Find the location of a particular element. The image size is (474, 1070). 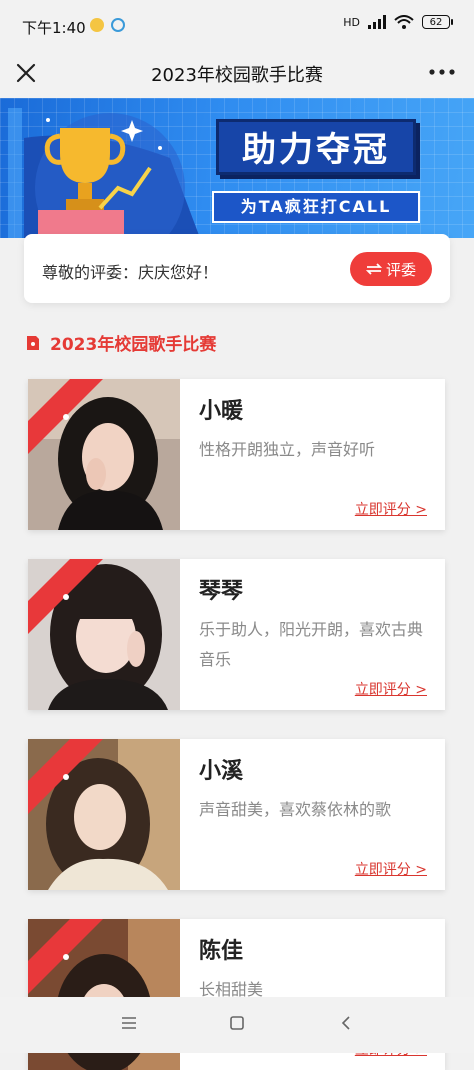

contestant-card: 琴琴 乐于助人，阳光开朗，喜欢古典音乐 立即评分 > is located at coordinates (236, 634).